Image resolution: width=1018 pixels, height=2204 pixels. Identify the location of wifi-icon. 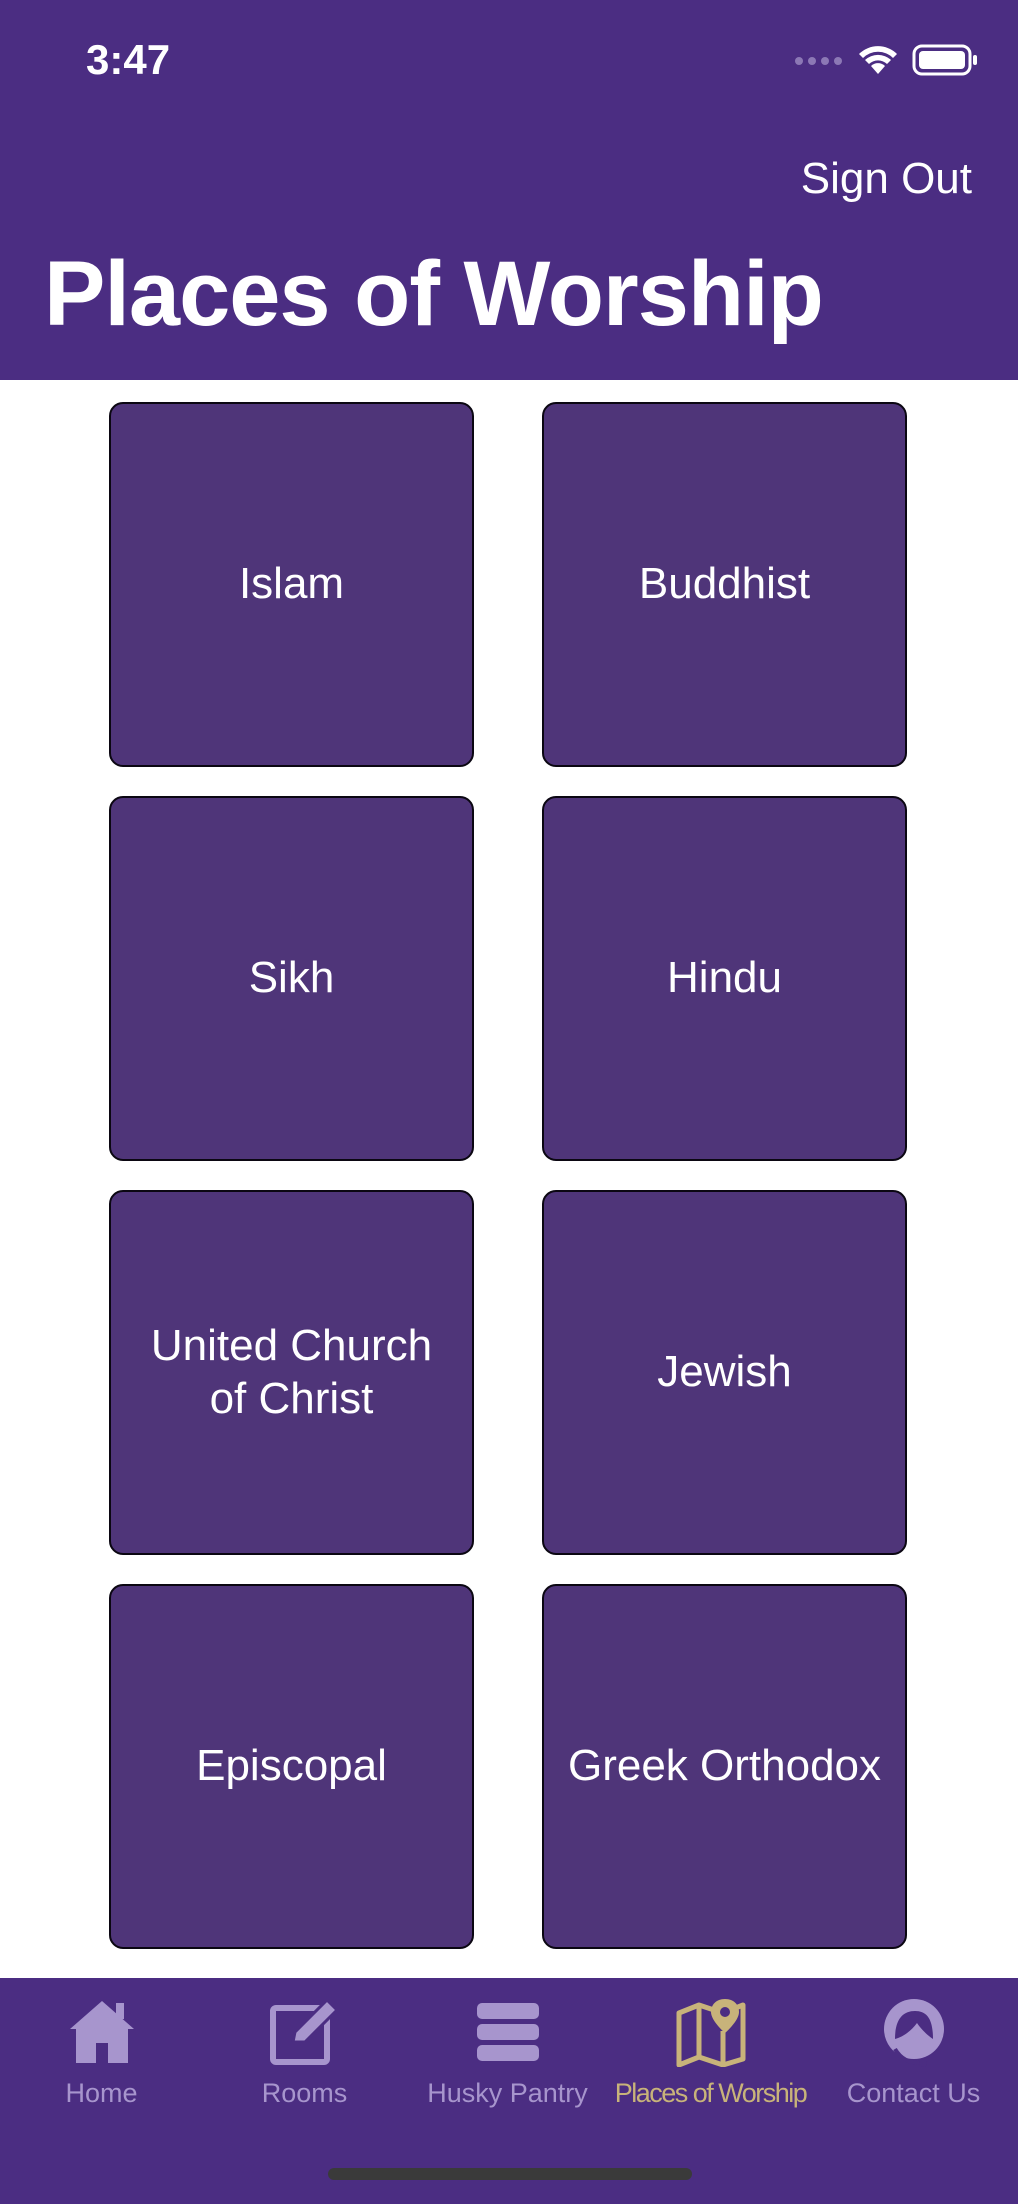
(878, 62).